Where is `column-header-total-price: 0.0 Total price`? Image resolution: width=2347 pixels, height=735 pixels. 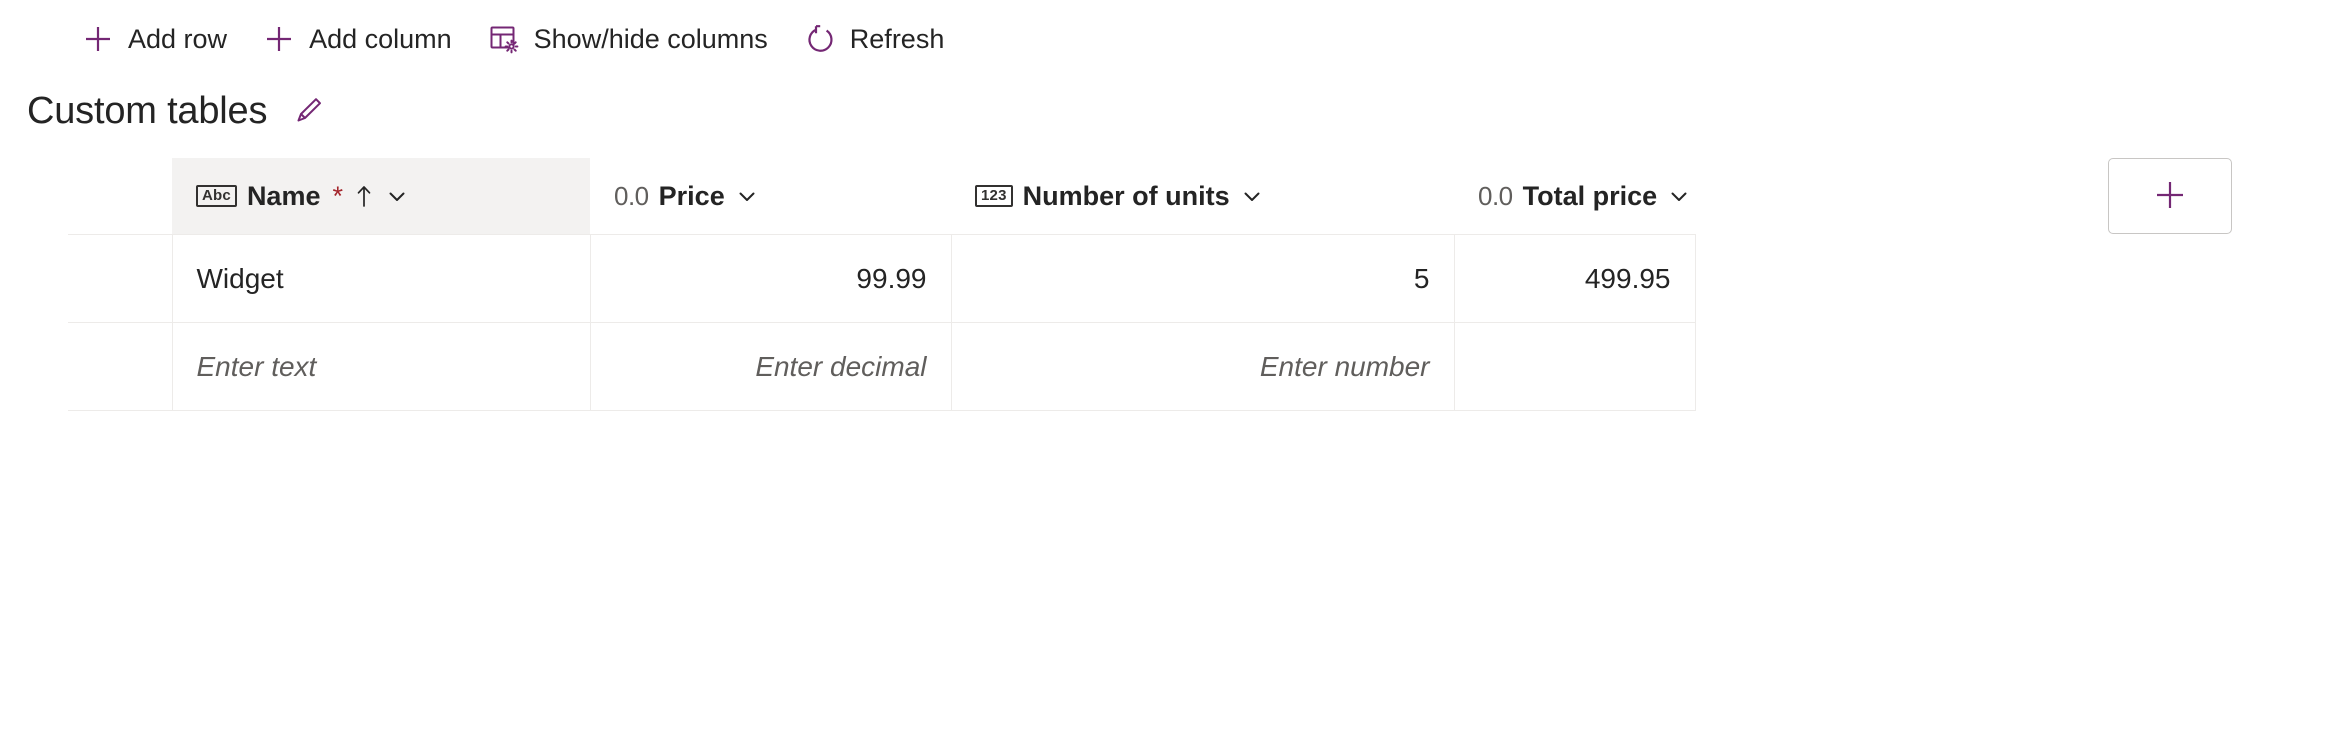 column-header-total-price: 0.0 Total price is located at coordinates (1574, 196).